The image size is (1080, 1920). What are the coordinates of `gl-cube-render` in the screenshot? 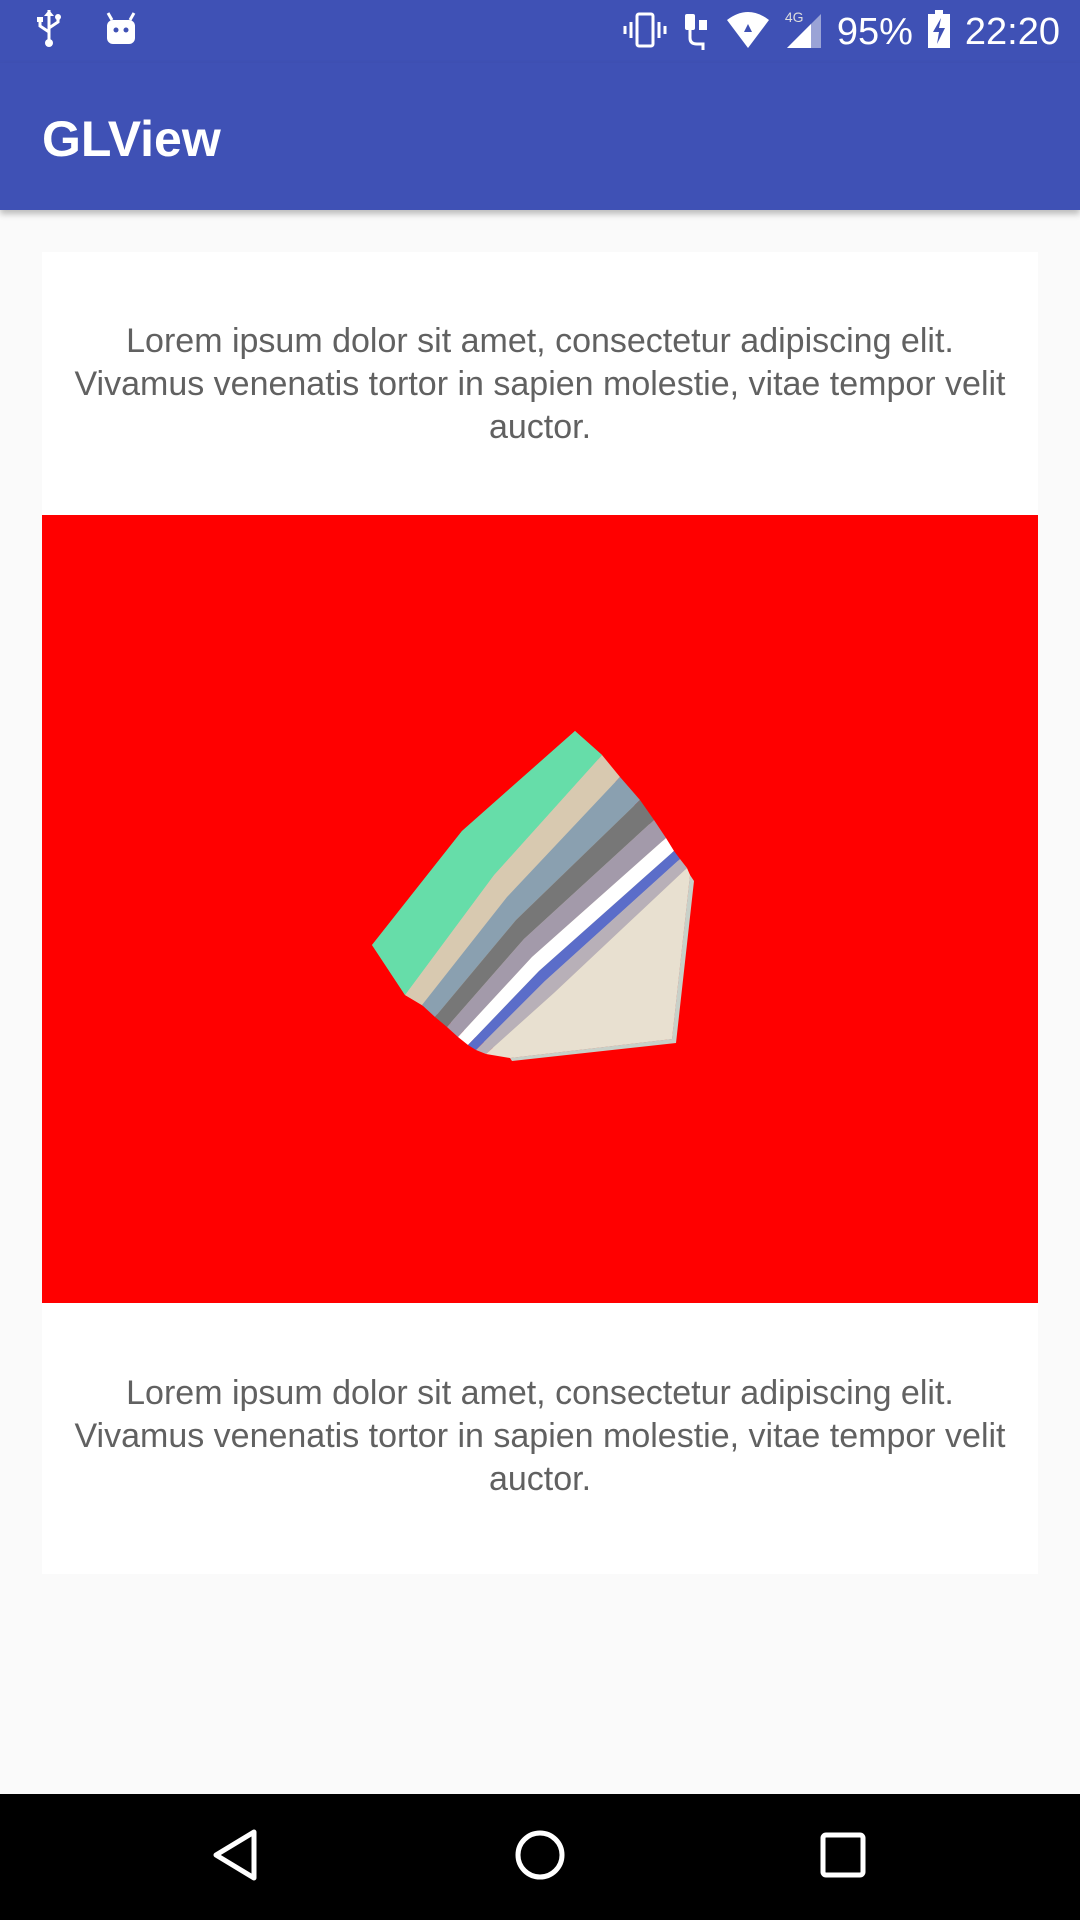 It's located at (533, 896).